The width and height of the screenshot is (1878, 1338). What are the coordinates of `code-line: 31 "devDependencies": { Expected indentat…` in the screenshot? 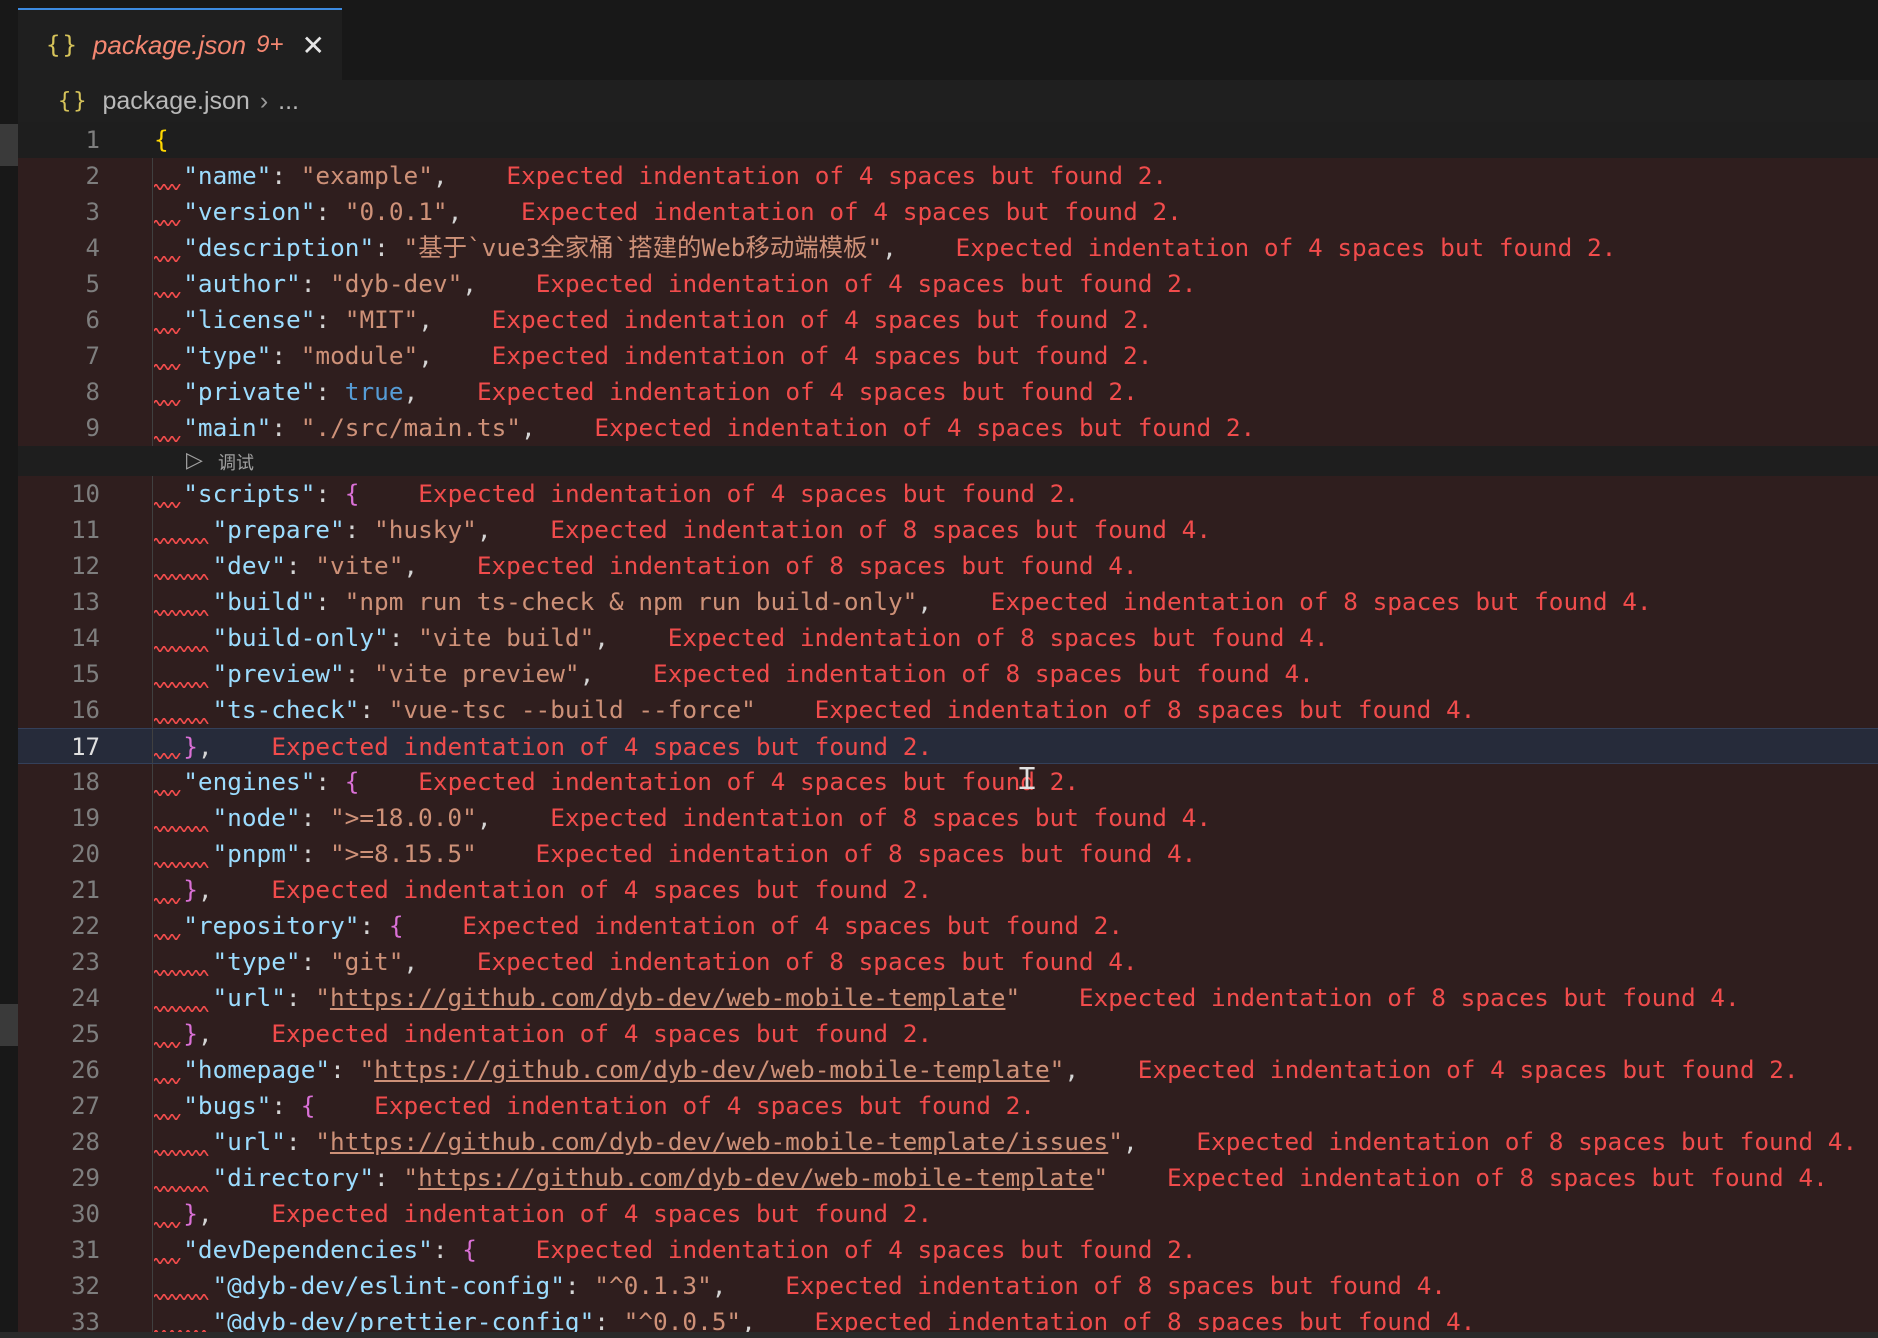 It's located at (948, 1250).